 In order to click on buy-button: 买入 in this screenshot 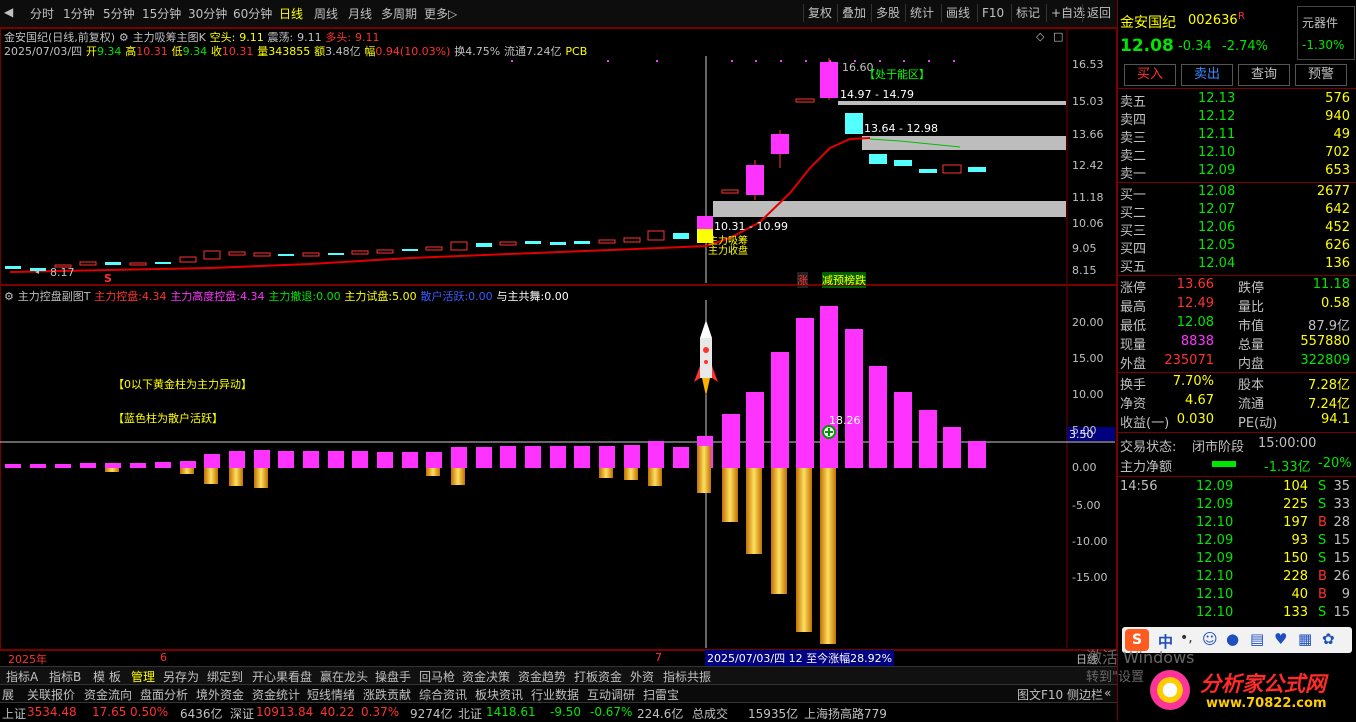, I will do `click(1150, 75)`.